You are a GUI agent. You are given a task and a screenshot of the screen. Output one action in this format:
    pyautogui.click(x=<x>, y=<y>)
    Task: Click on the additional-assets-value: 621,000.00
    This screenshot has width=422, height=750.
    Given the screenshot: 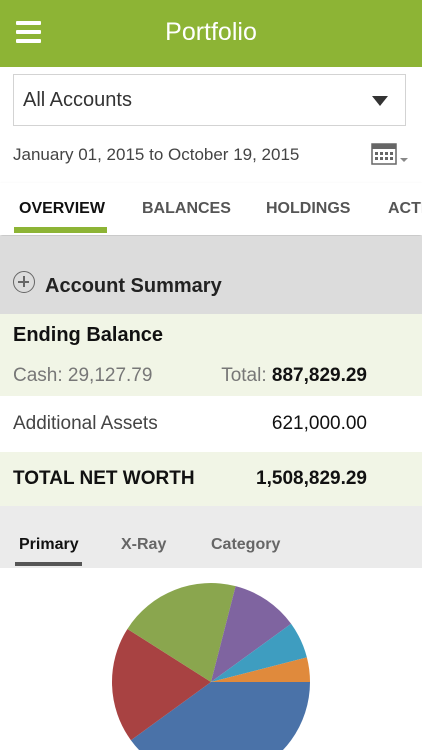 What is the action you would take?
    pyautogui.click(x=319, y=423)
    